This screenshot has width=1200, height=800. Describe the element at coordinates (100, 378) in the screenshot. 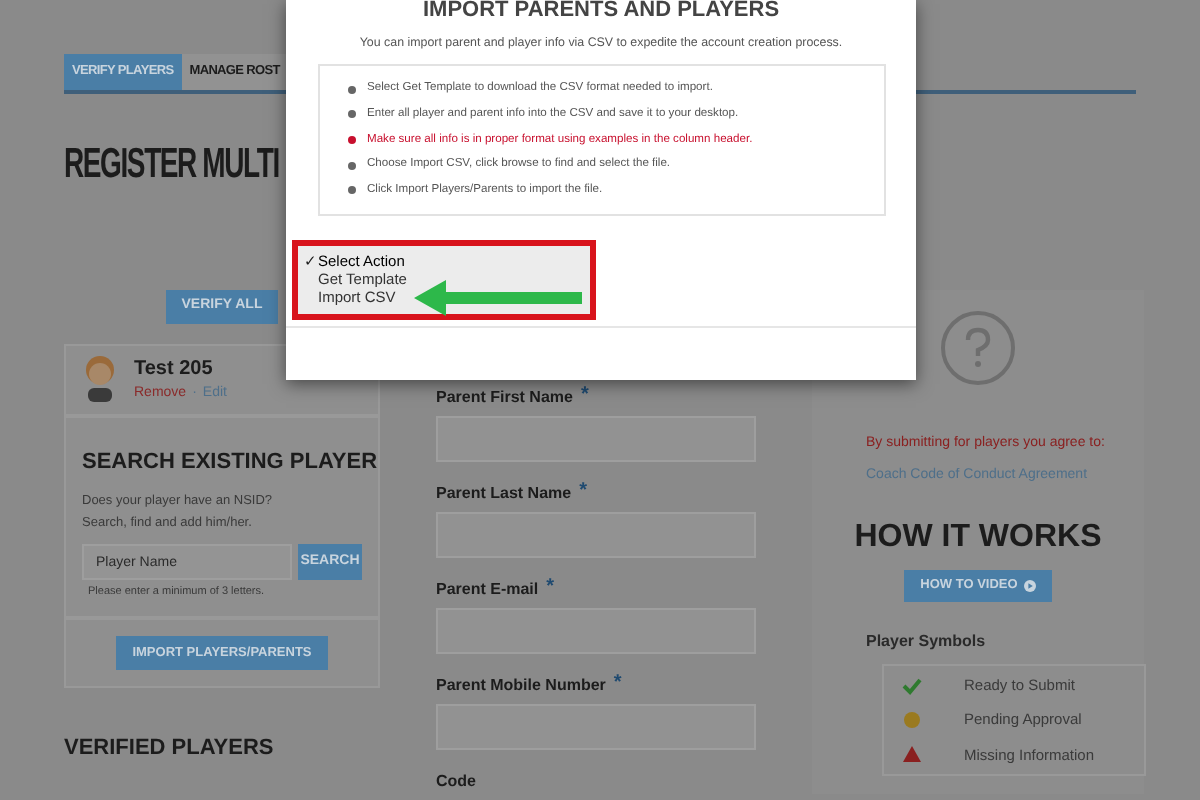

I see `avatar-icon` at that location.